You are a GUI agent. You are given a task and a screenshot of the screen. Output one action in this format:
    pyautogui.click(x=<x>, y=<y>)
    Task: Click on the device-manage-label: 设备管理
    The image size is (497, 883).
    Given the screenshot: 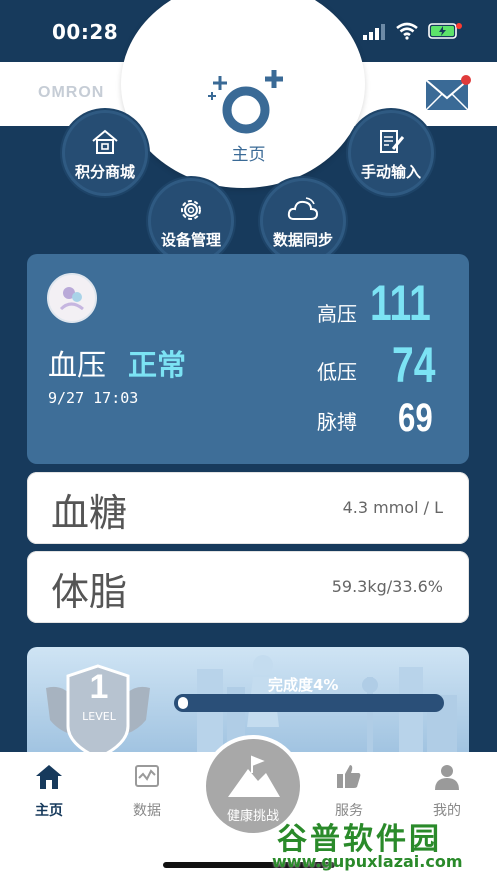 What is the action you would take?
    pyautogui.click(x=190, y=240)
    